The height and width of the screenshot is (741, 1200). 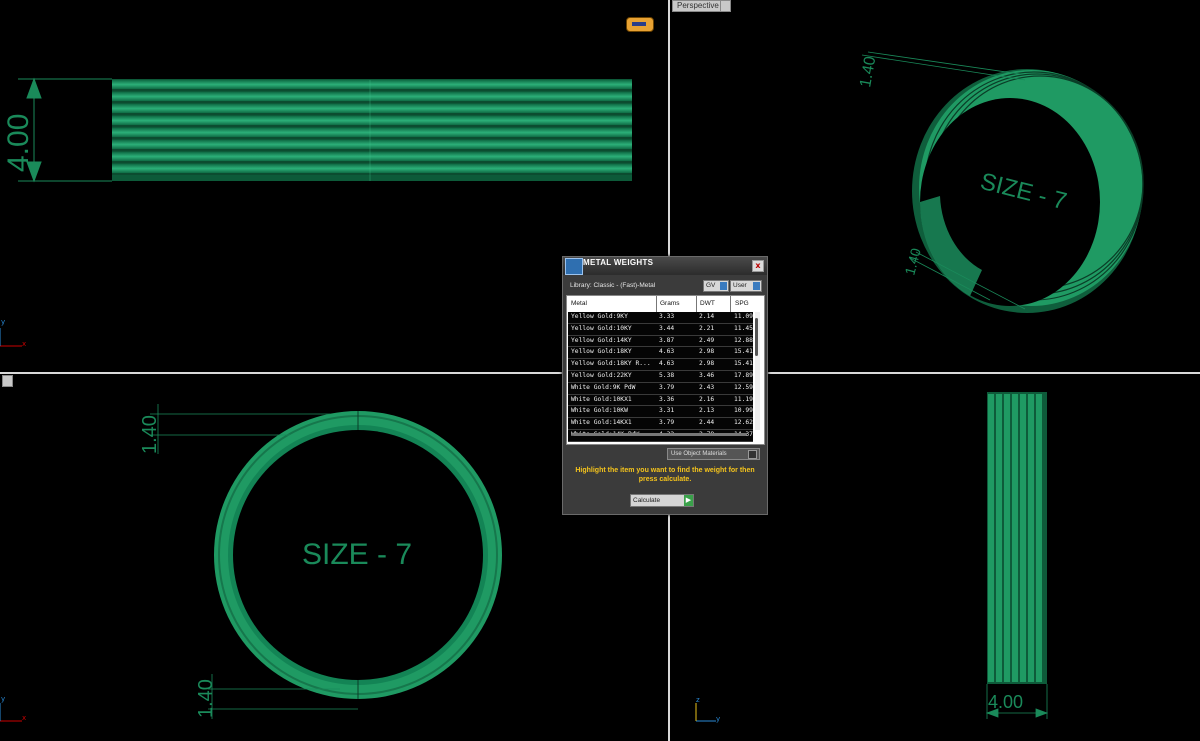 I want to click on dialog-title: METAL WEIGHTS, so click(x=618, y=262).